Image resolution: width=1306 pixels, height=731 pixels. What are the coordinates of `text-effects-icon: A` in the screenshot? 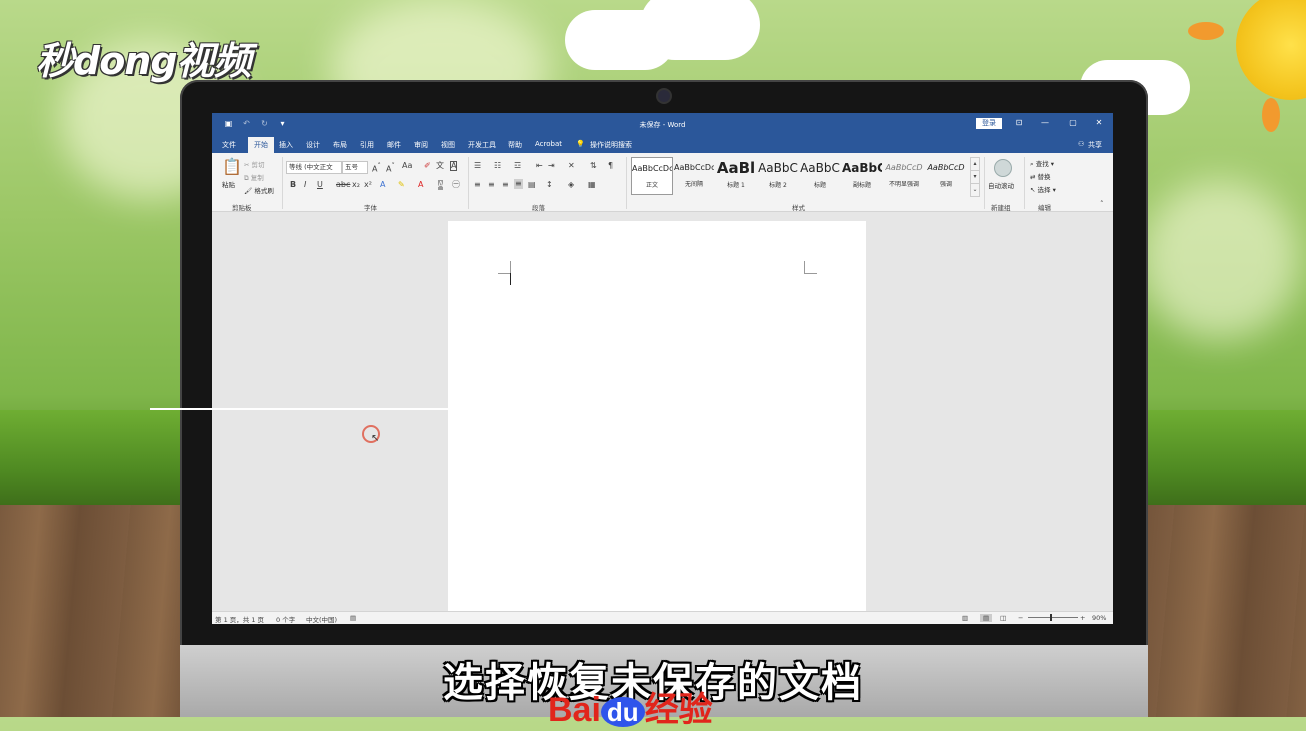 It's located at (382, 185).